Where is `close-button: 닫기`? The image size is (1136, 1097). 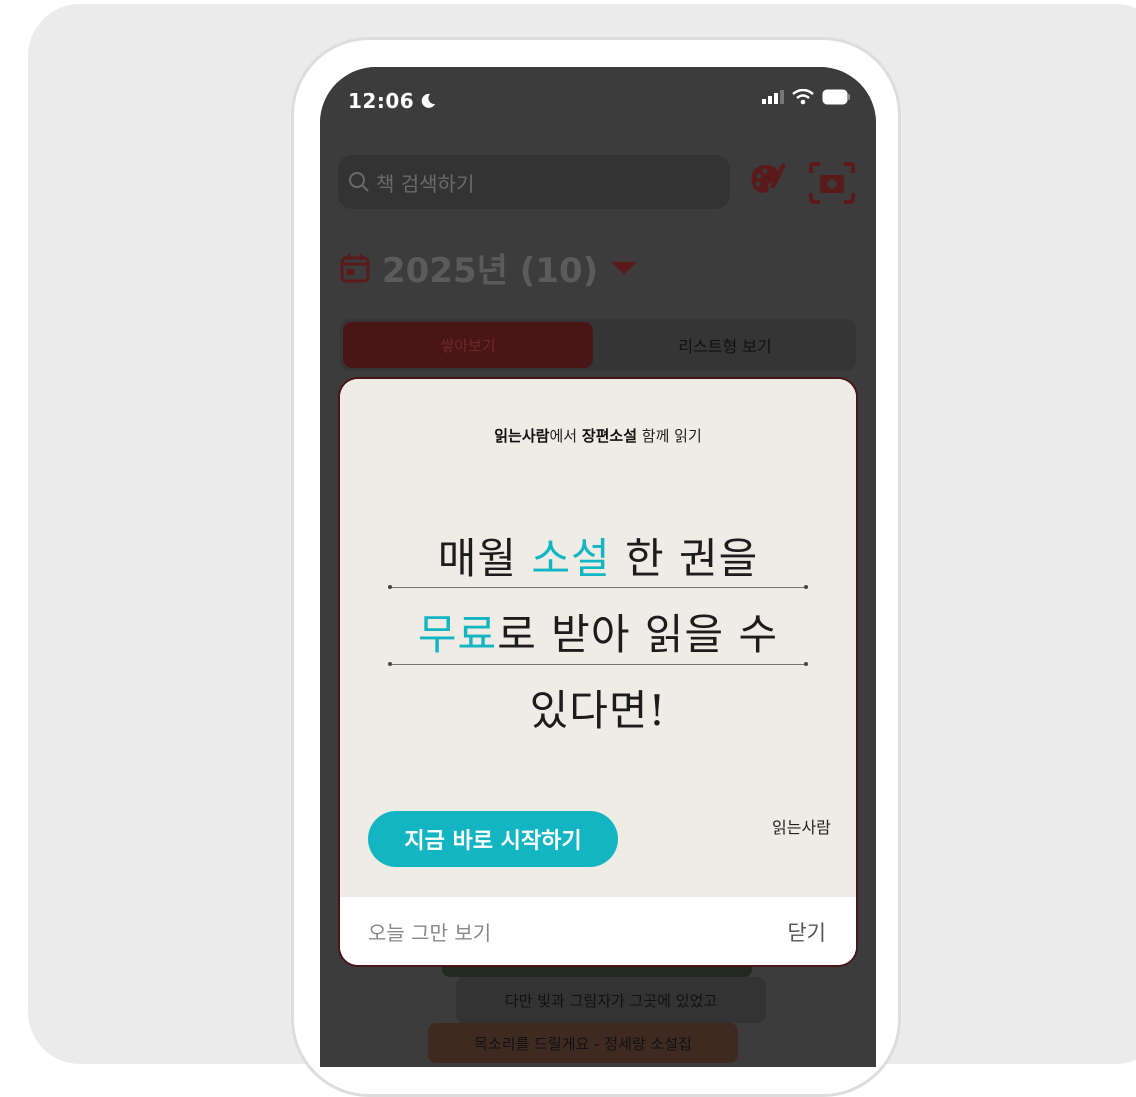
close-button: 닫기 is located at coordinates (806, 932).